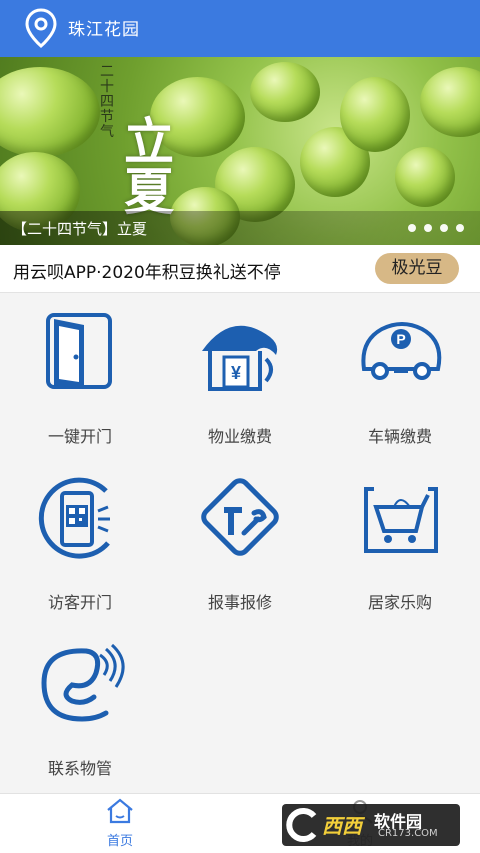 This screenshot has height=853, width=480. Describe the element at coordinates (239, 602) in the screenshot. I see `service-label: 报事报修` at that location.